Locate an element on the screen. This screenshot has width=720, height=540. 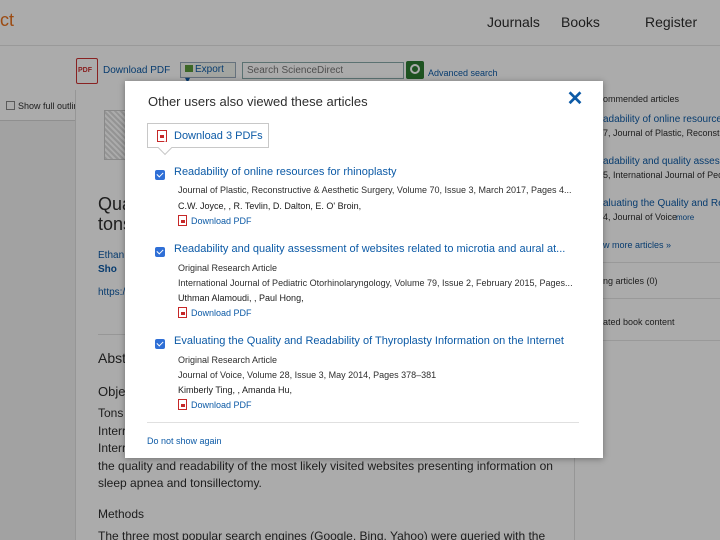
item-authors: Uthman Alamoudi, , Paul Hong, is located at coordinates (241, 298).